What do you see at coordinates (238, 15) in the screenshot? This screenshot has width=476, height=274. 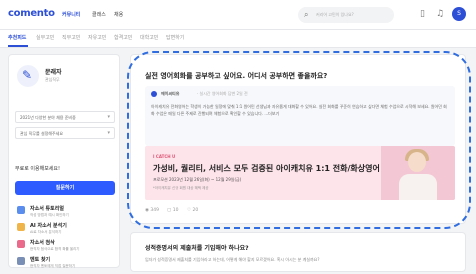 I see `top-navigation-bar: comento 커뮤니티 클래스 채용 ⌕ 커리어 고민이 있나요? ▯ ♫ S` at bounding box center [238, 15].